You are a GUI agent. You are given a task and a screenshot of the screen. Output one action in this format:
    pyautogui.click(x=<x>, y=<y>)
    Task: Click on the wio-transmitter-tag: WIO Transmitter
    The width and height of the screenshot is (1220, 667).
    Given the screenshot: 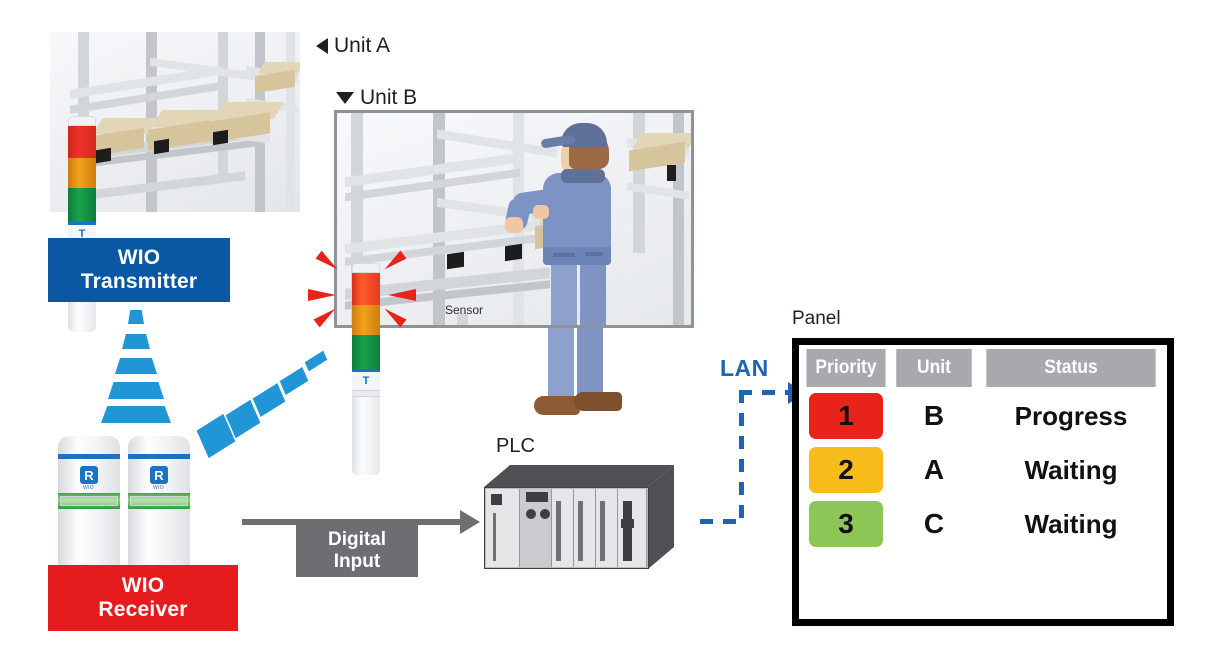 What is the action you would take?
    pyautogui.click(x=139, y=270)
    